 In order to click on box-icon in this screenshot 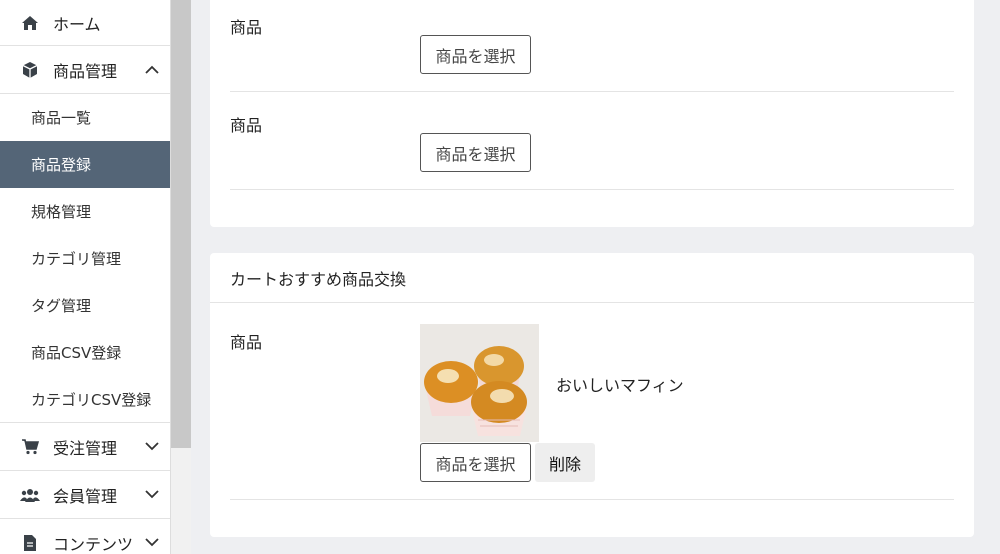, I will do `click(30, 70)`.